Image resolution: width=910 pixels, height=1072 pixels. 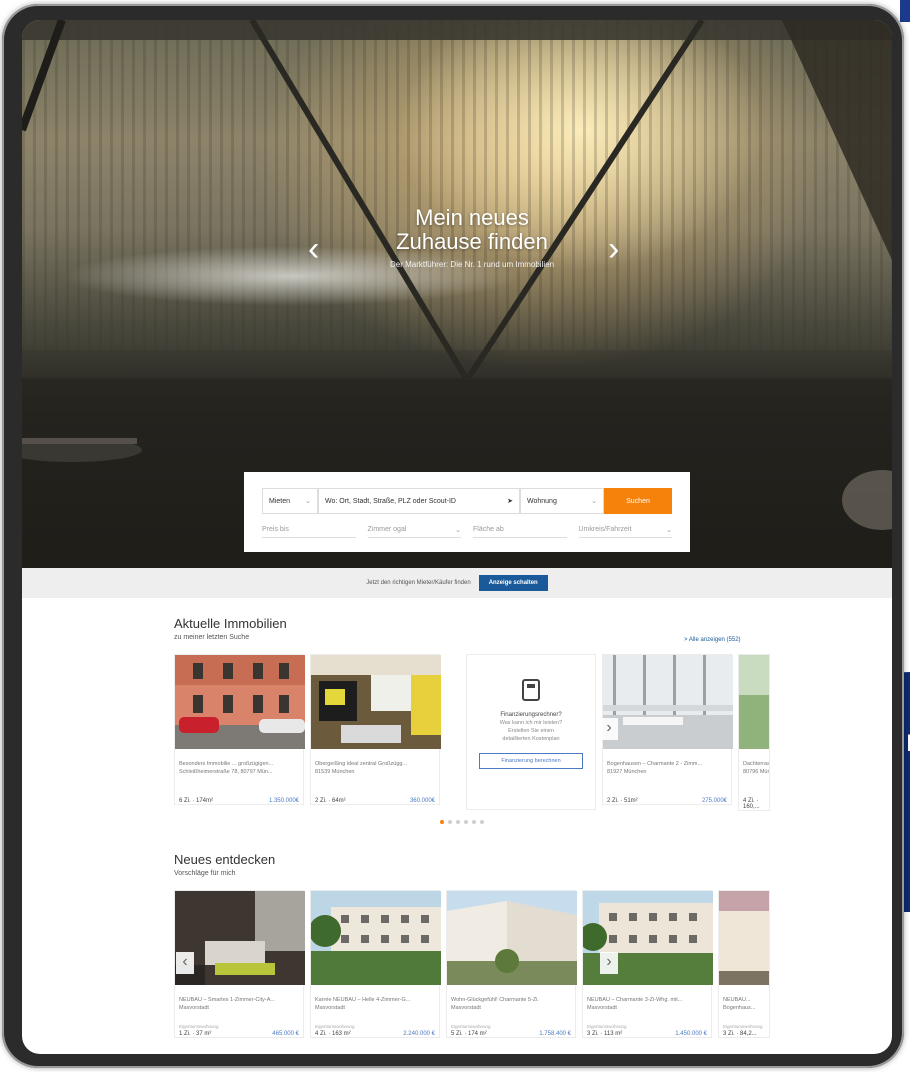 I want to click on finance-line-3: detaillierten Kostenplan, so click(x=531, y=739).